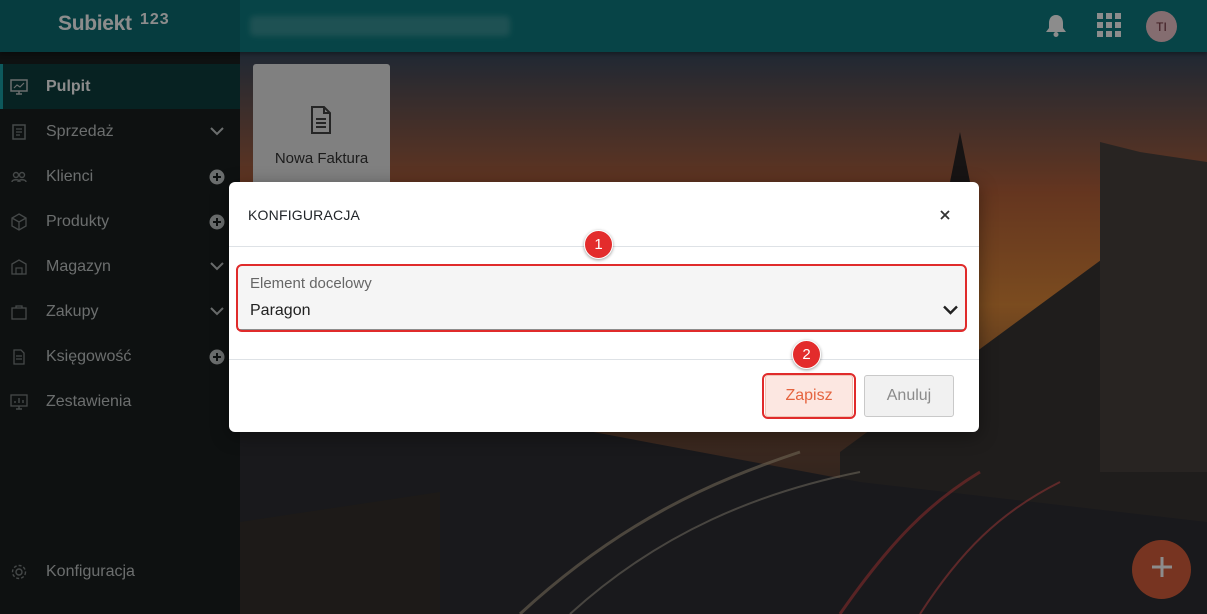 This screenshot has width=1207, height=614. I want to click on cancel-button: Anuluj, so click(909, 396).